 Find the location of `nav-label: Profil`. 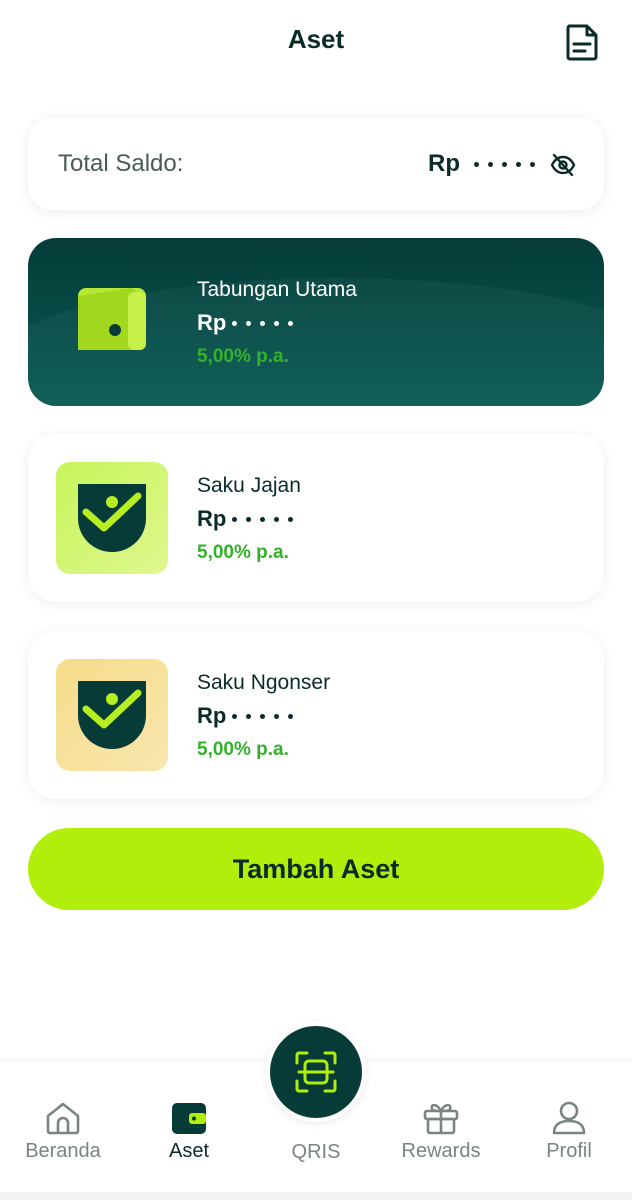

nav-label: Profil is located at coordinates (569, 1151).